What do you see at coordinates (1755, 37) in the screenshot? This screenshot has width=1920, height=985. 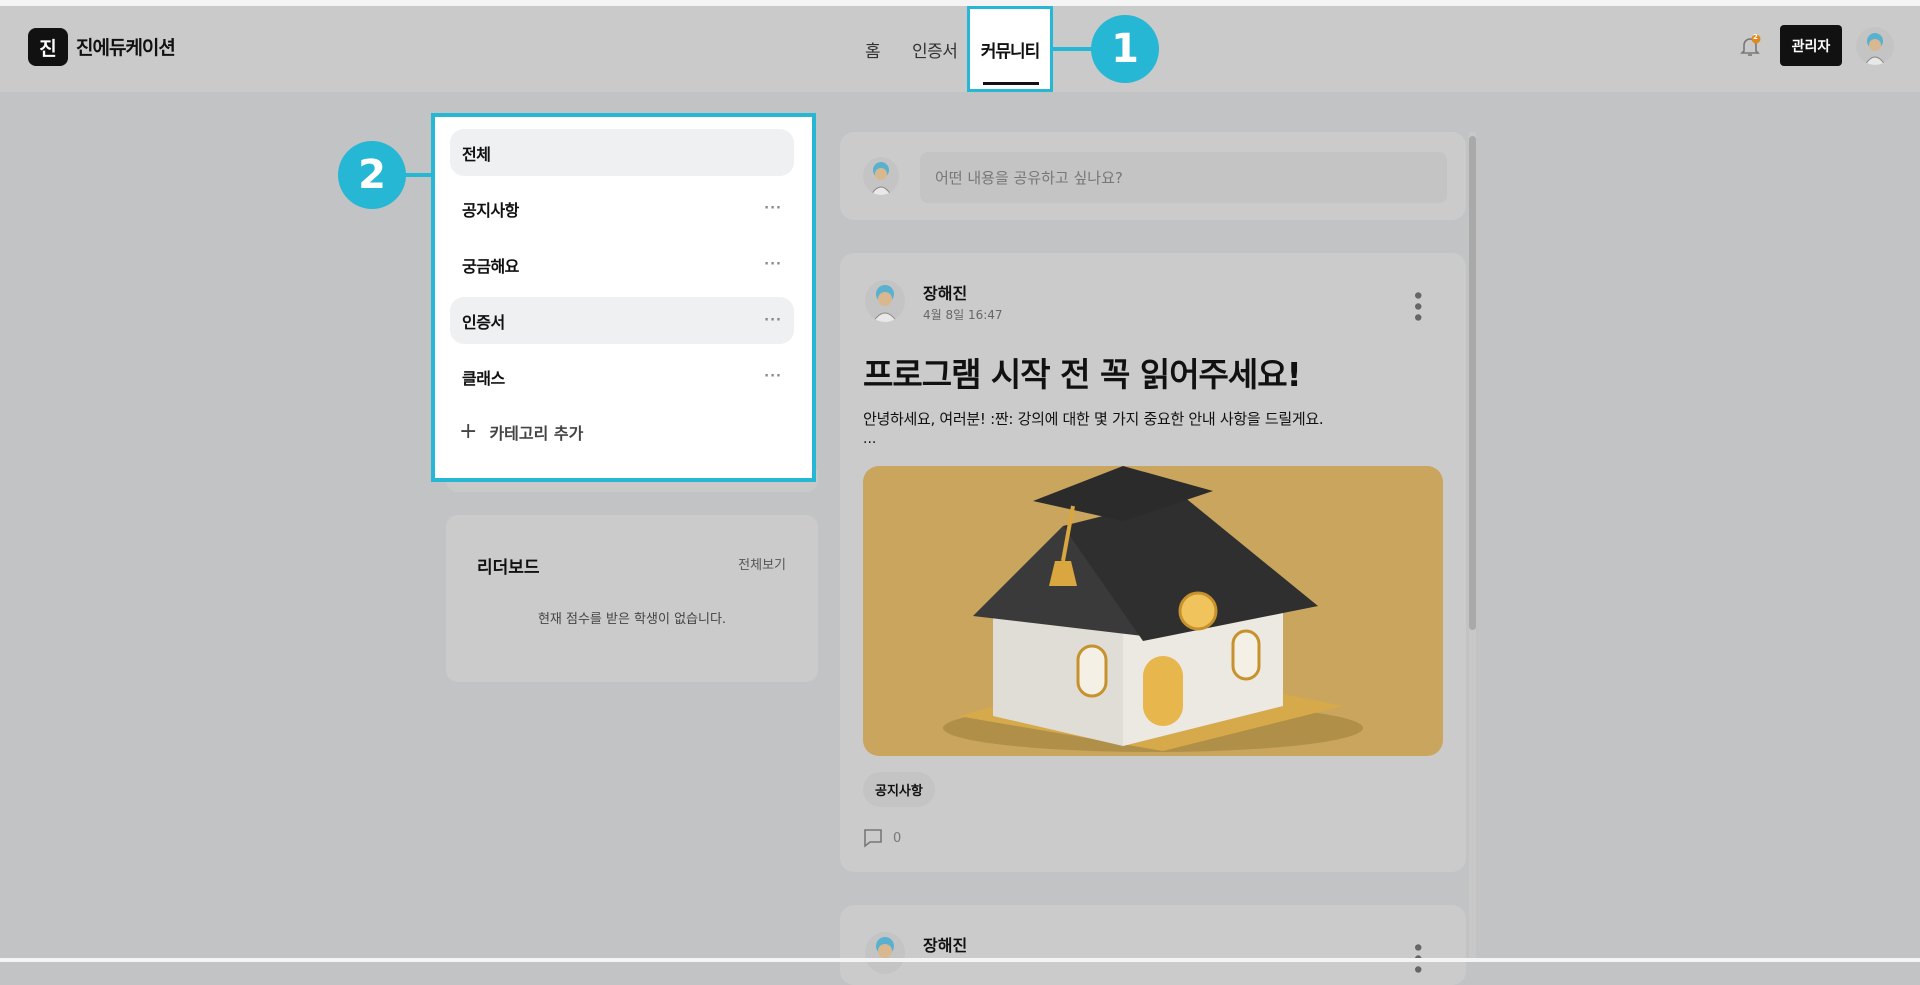 I see `notification-count: 2` at bounding box center [1755, 37].